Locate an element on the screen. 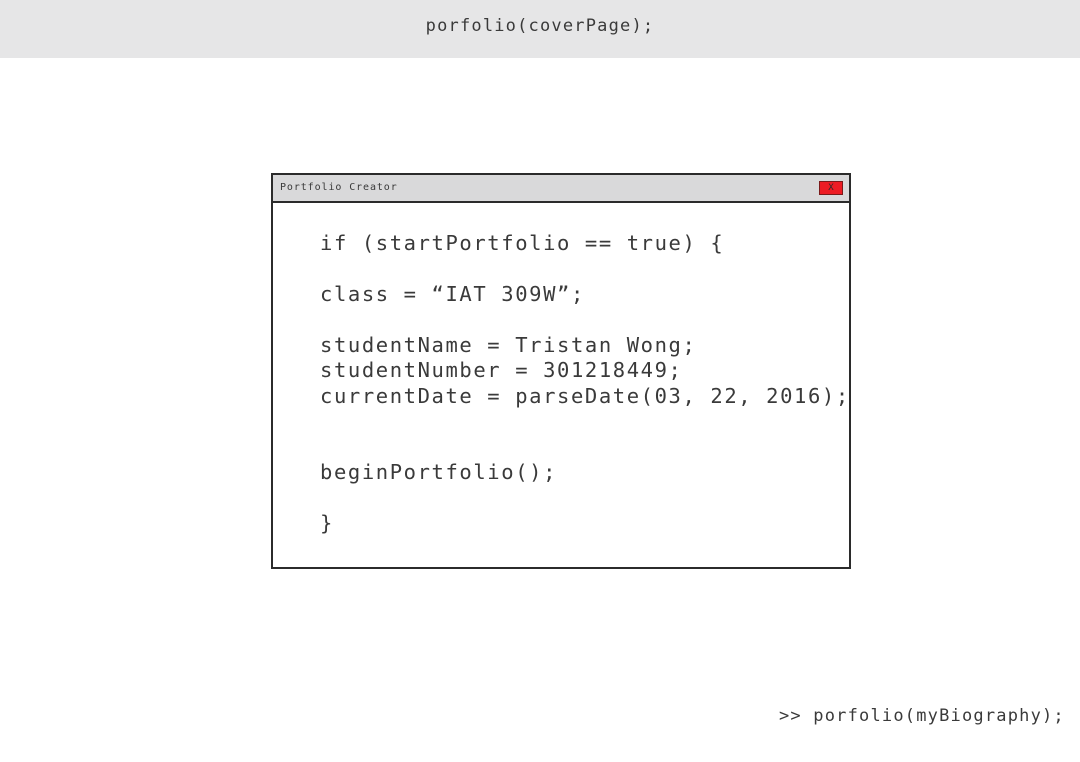 Image resolution: width=1080 pixels, height=762 pixels. code-line: currentDate = parseDate(03, 22, 2016); is located at coordinates (585, 396).